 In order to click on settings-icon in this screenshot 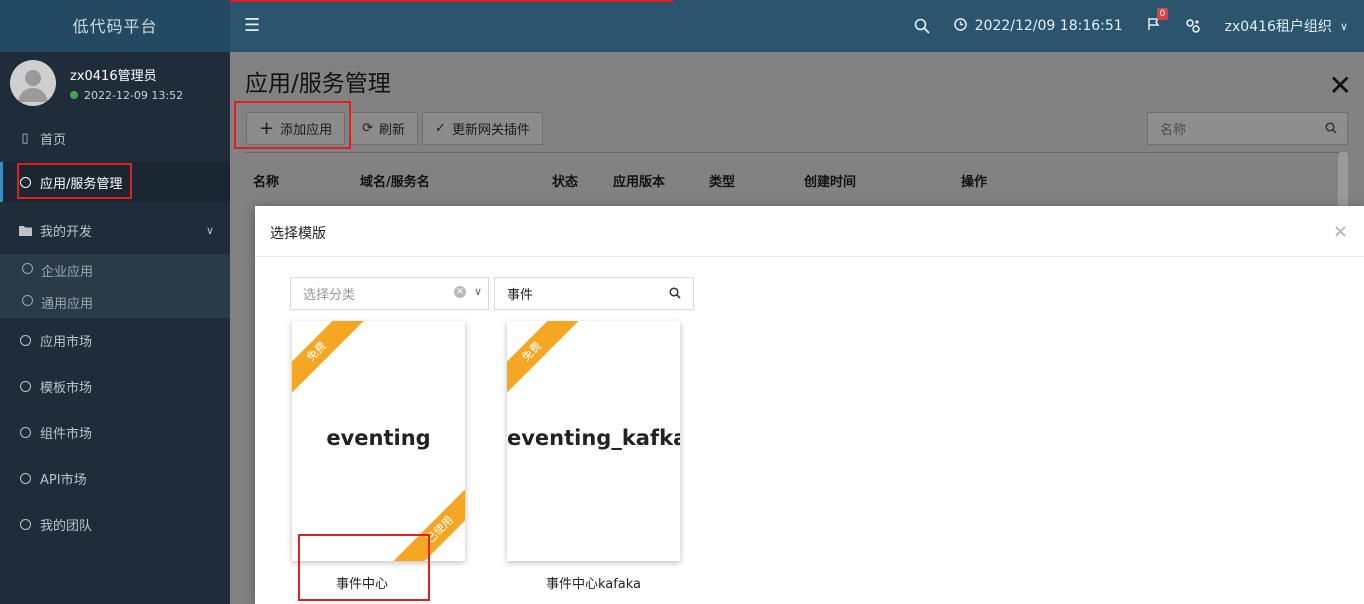, I will do `click(1193, 26)`.